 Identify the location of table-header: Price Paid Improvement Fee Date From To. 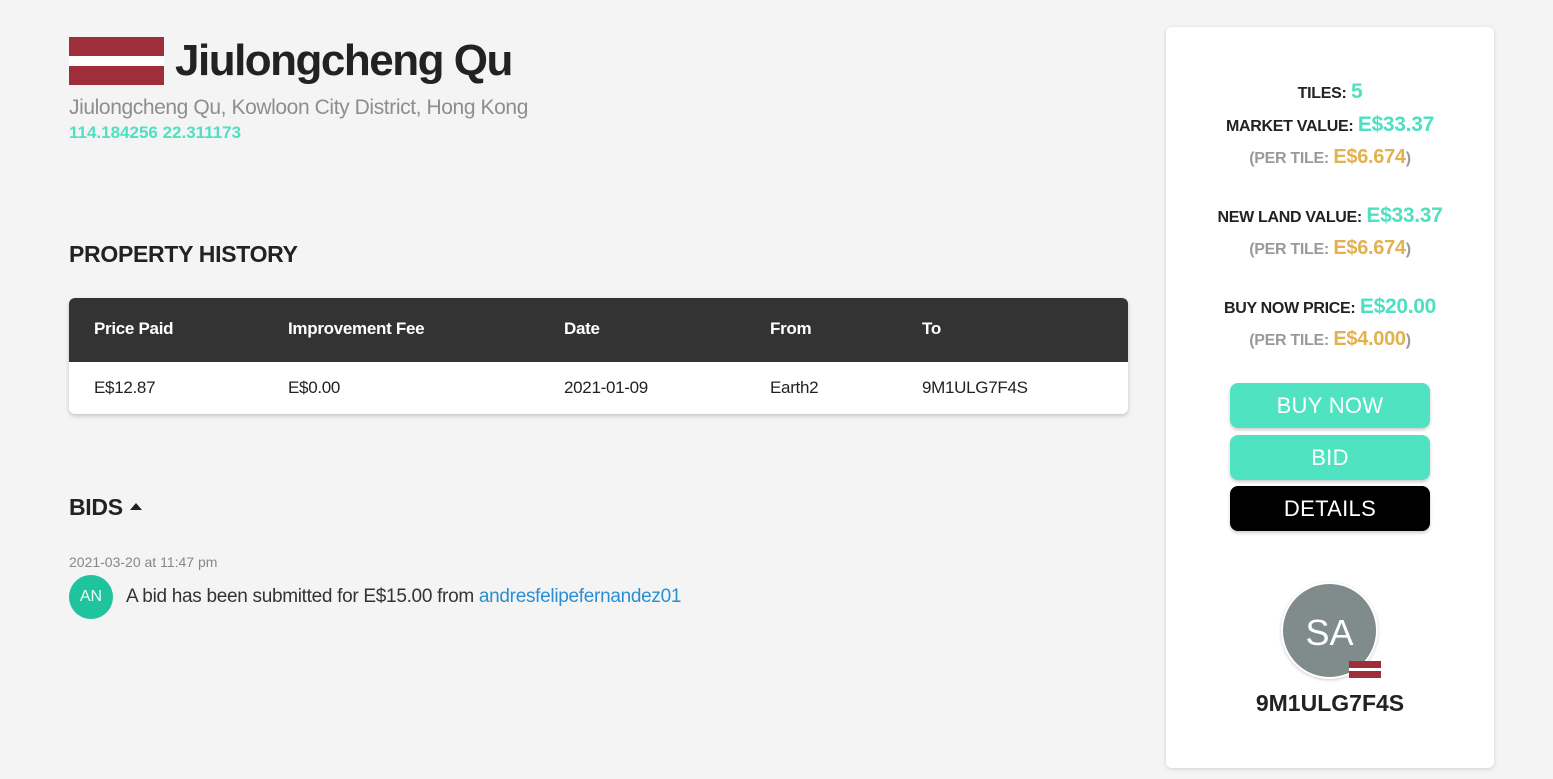
(598, 330).